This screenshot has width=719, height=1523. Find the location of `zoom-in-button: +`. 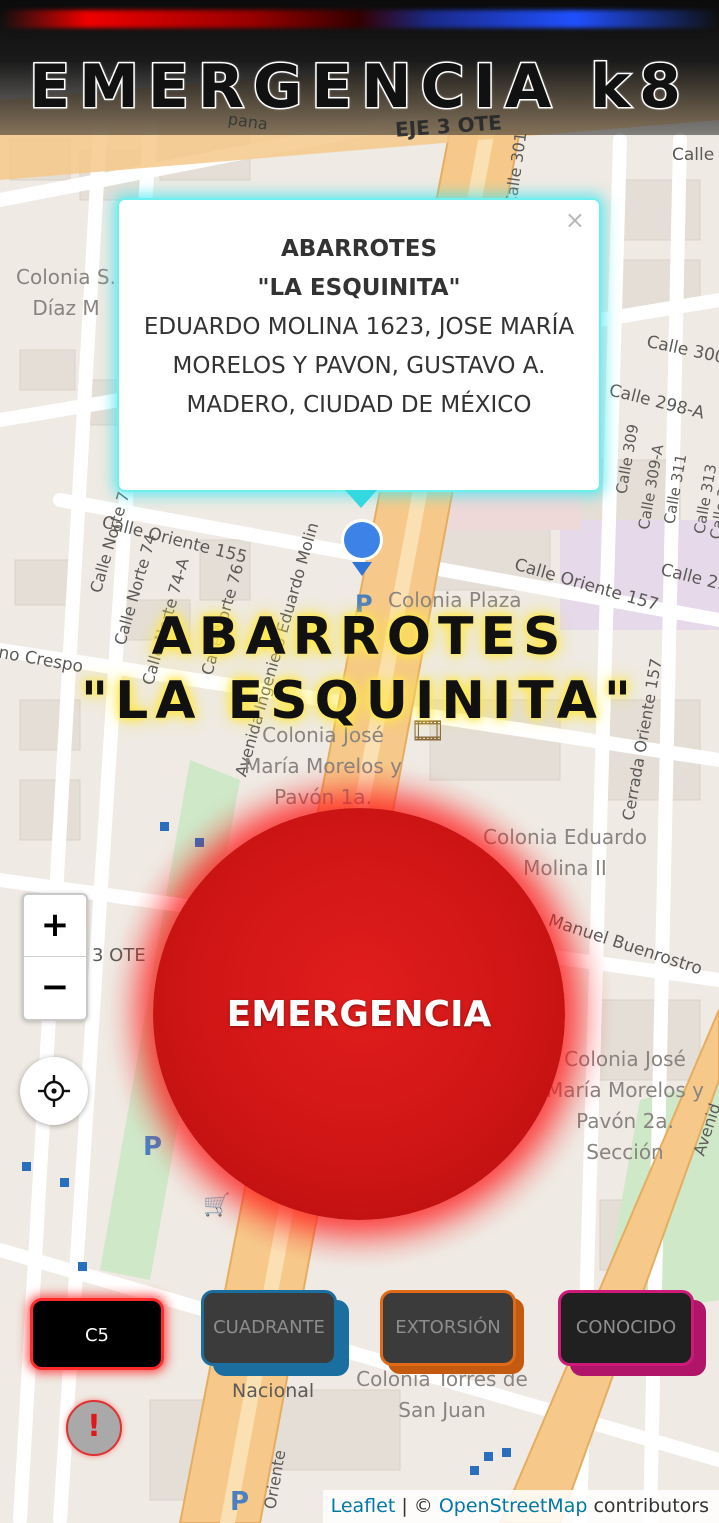

zoom-in-button: + is located at coordinates (55, 926).